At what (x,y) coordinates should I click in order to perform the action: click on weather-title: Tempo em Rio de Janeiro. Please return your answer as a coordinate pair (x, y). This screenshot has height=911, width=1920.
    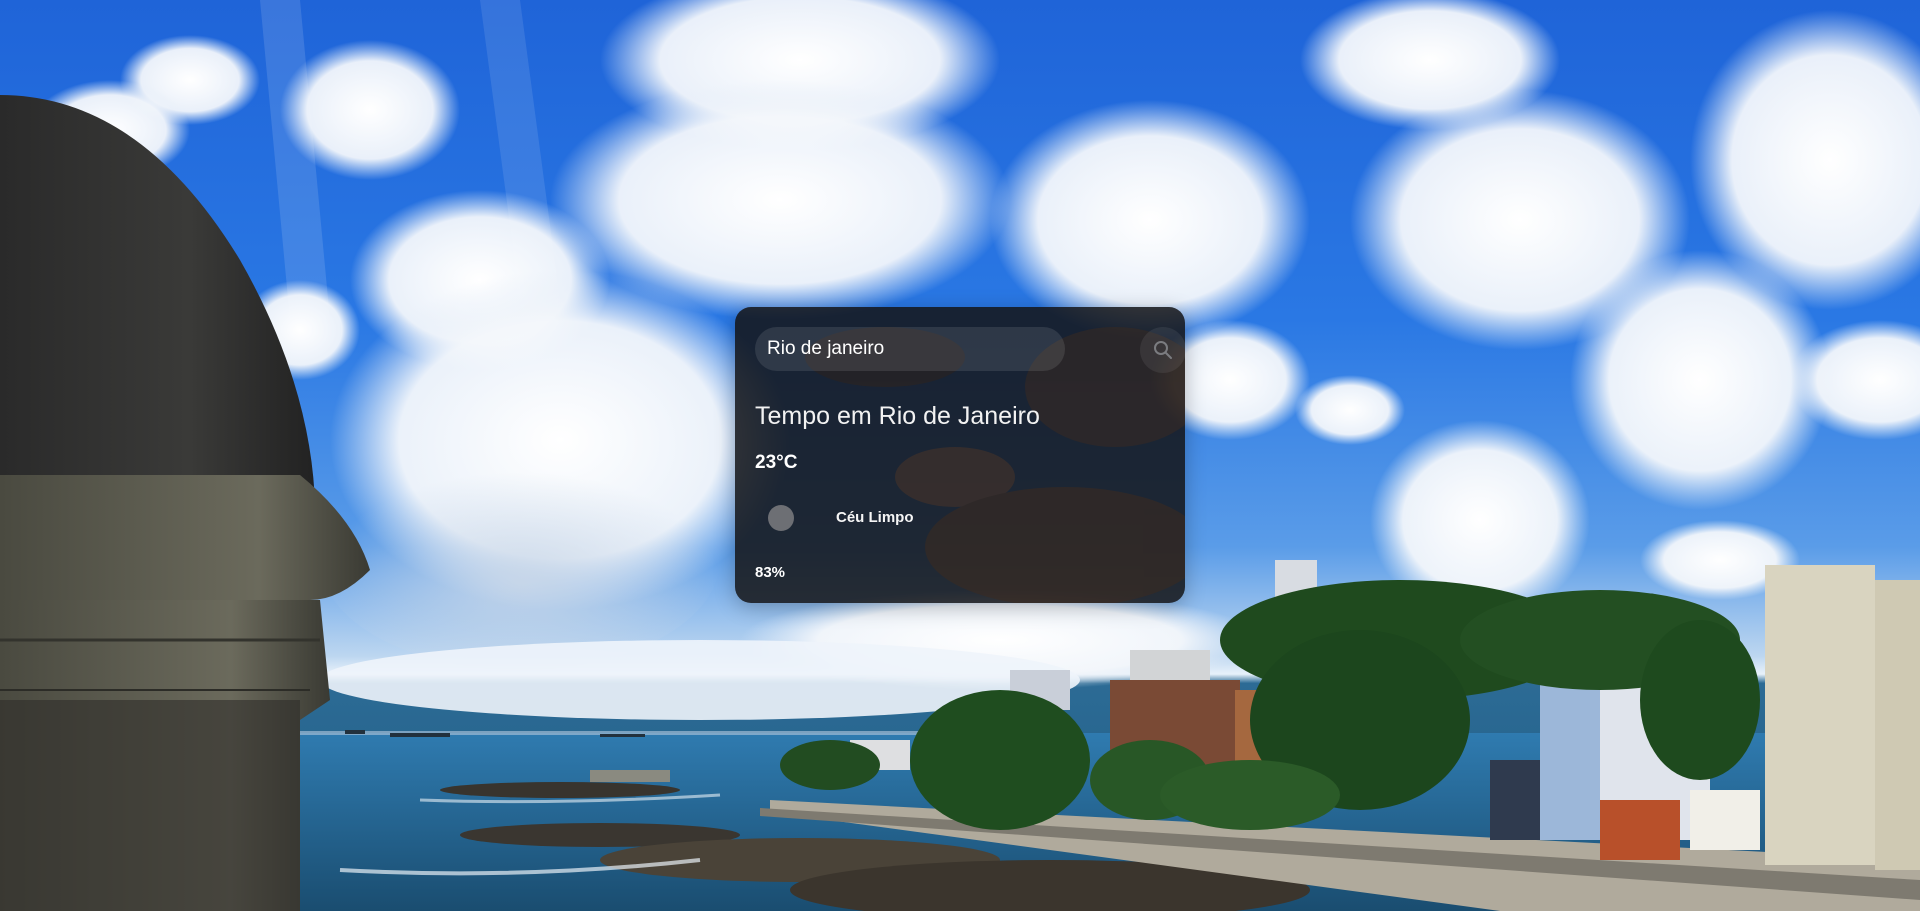
    Looking at the image, I should click on (897, 416).